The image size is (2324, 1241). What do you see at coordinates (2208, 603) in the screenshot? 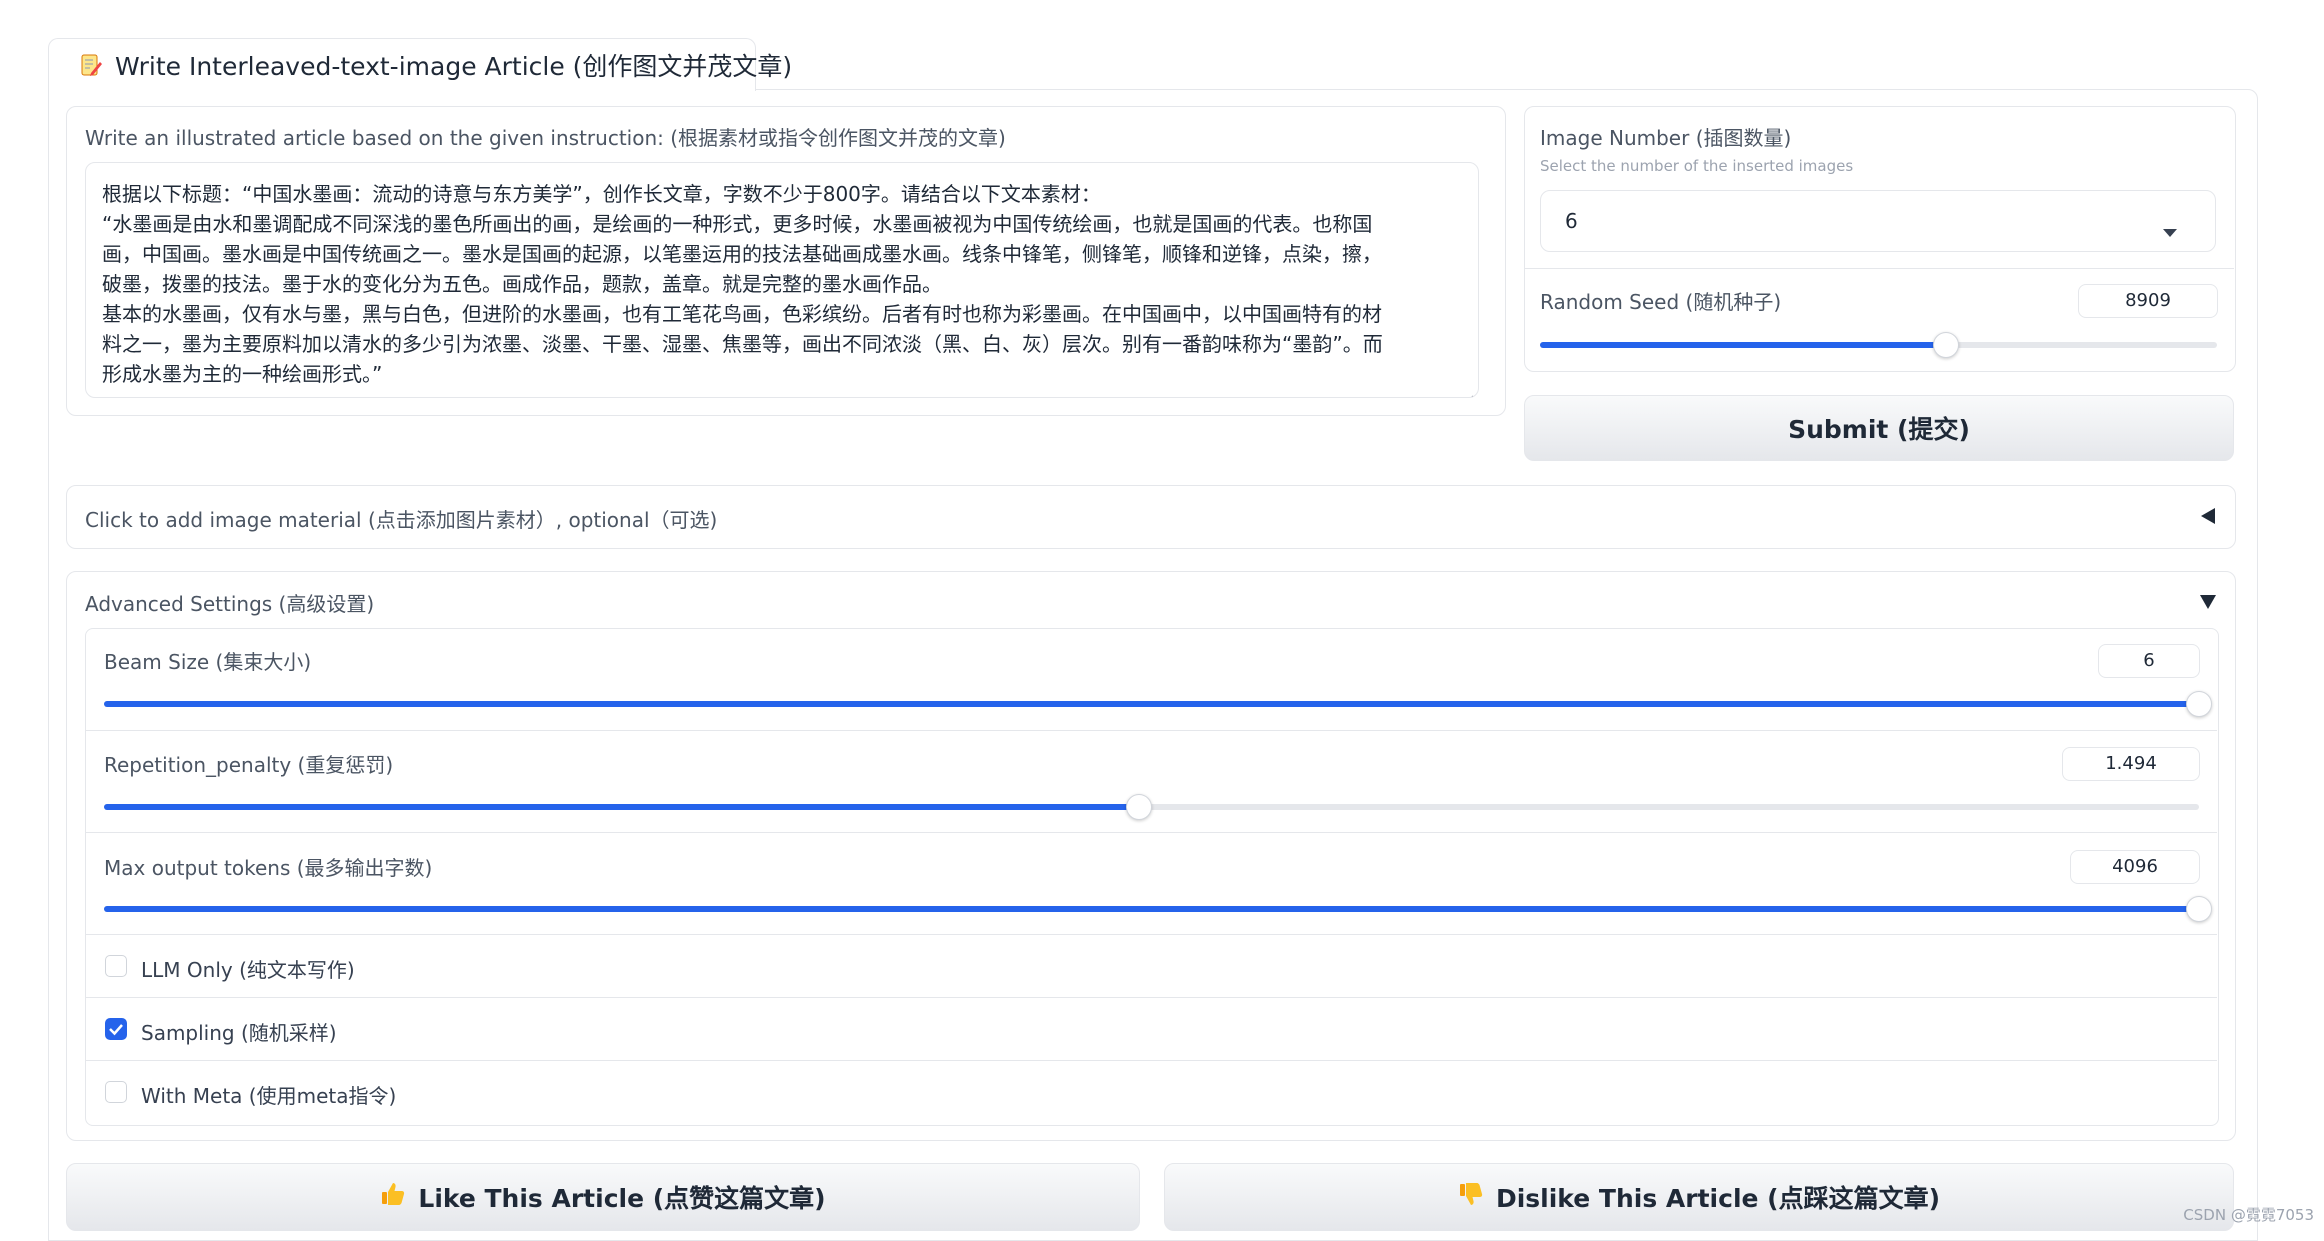
I see `expand-down-triangle-icon` at bounding box center [2208, 603].